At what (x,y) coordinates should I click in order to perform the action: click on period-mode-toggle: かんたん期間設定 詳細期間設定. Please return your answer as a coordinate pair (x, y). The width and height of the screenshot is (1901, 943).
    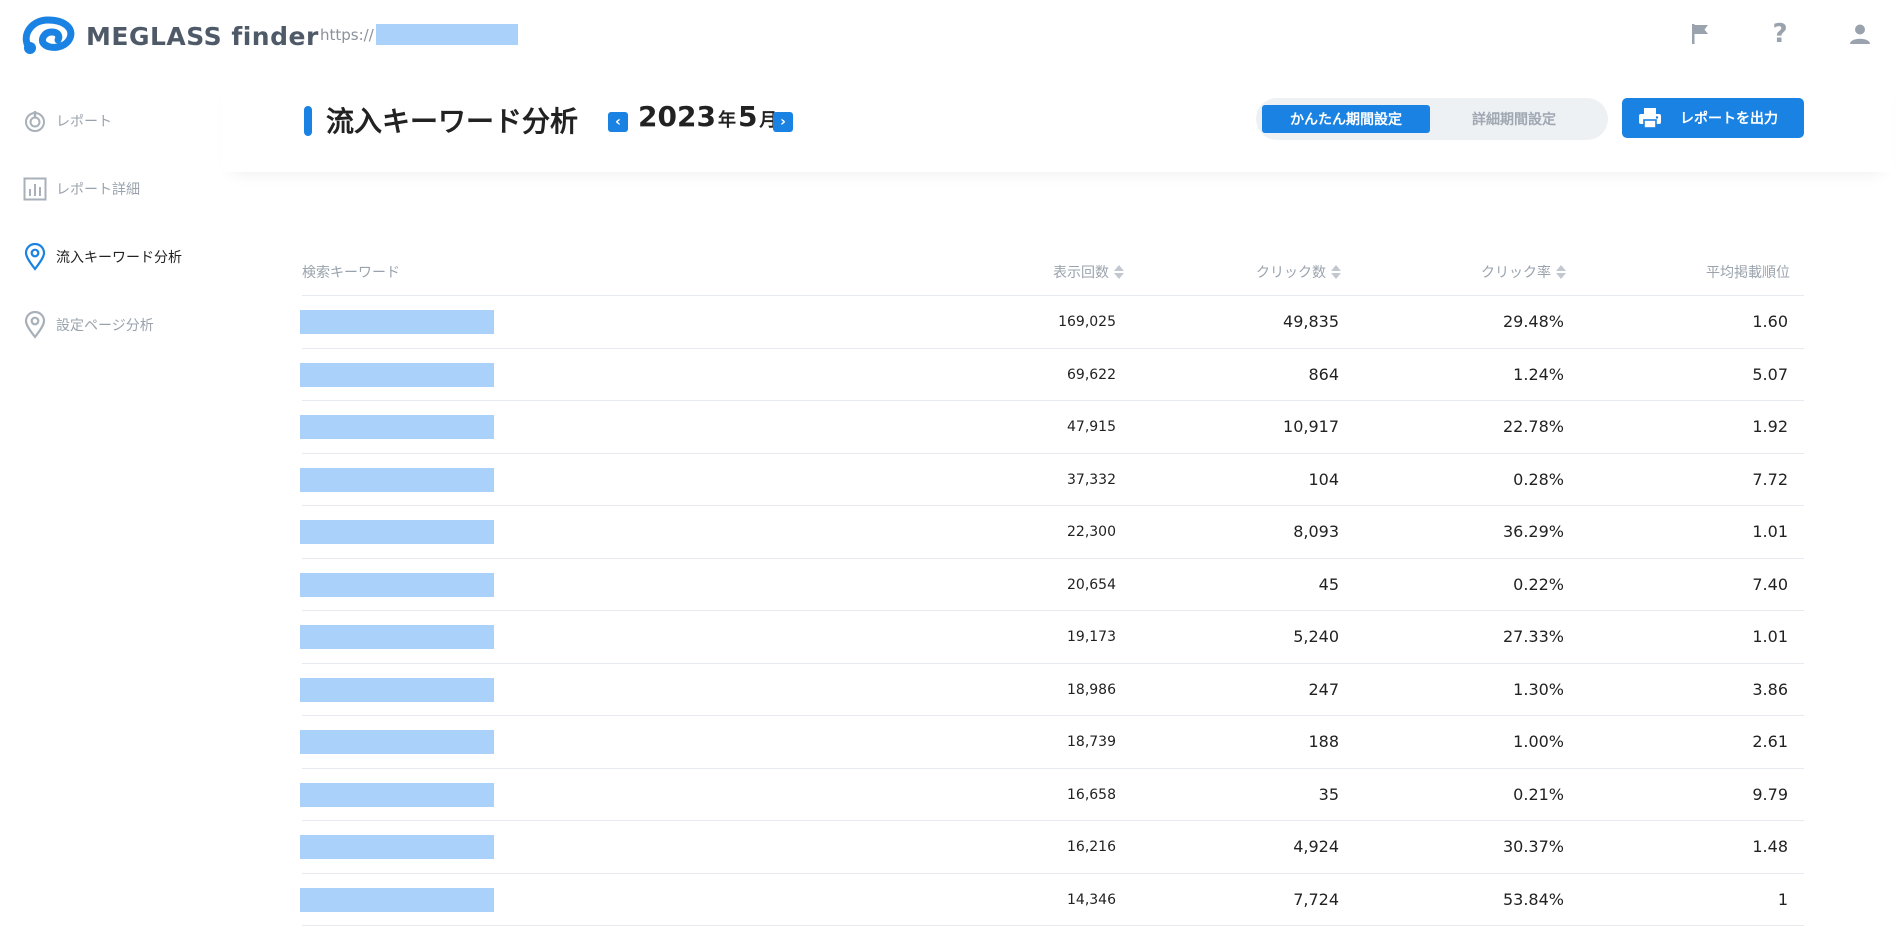
    Looking at the image, I should click on (1432, 119).